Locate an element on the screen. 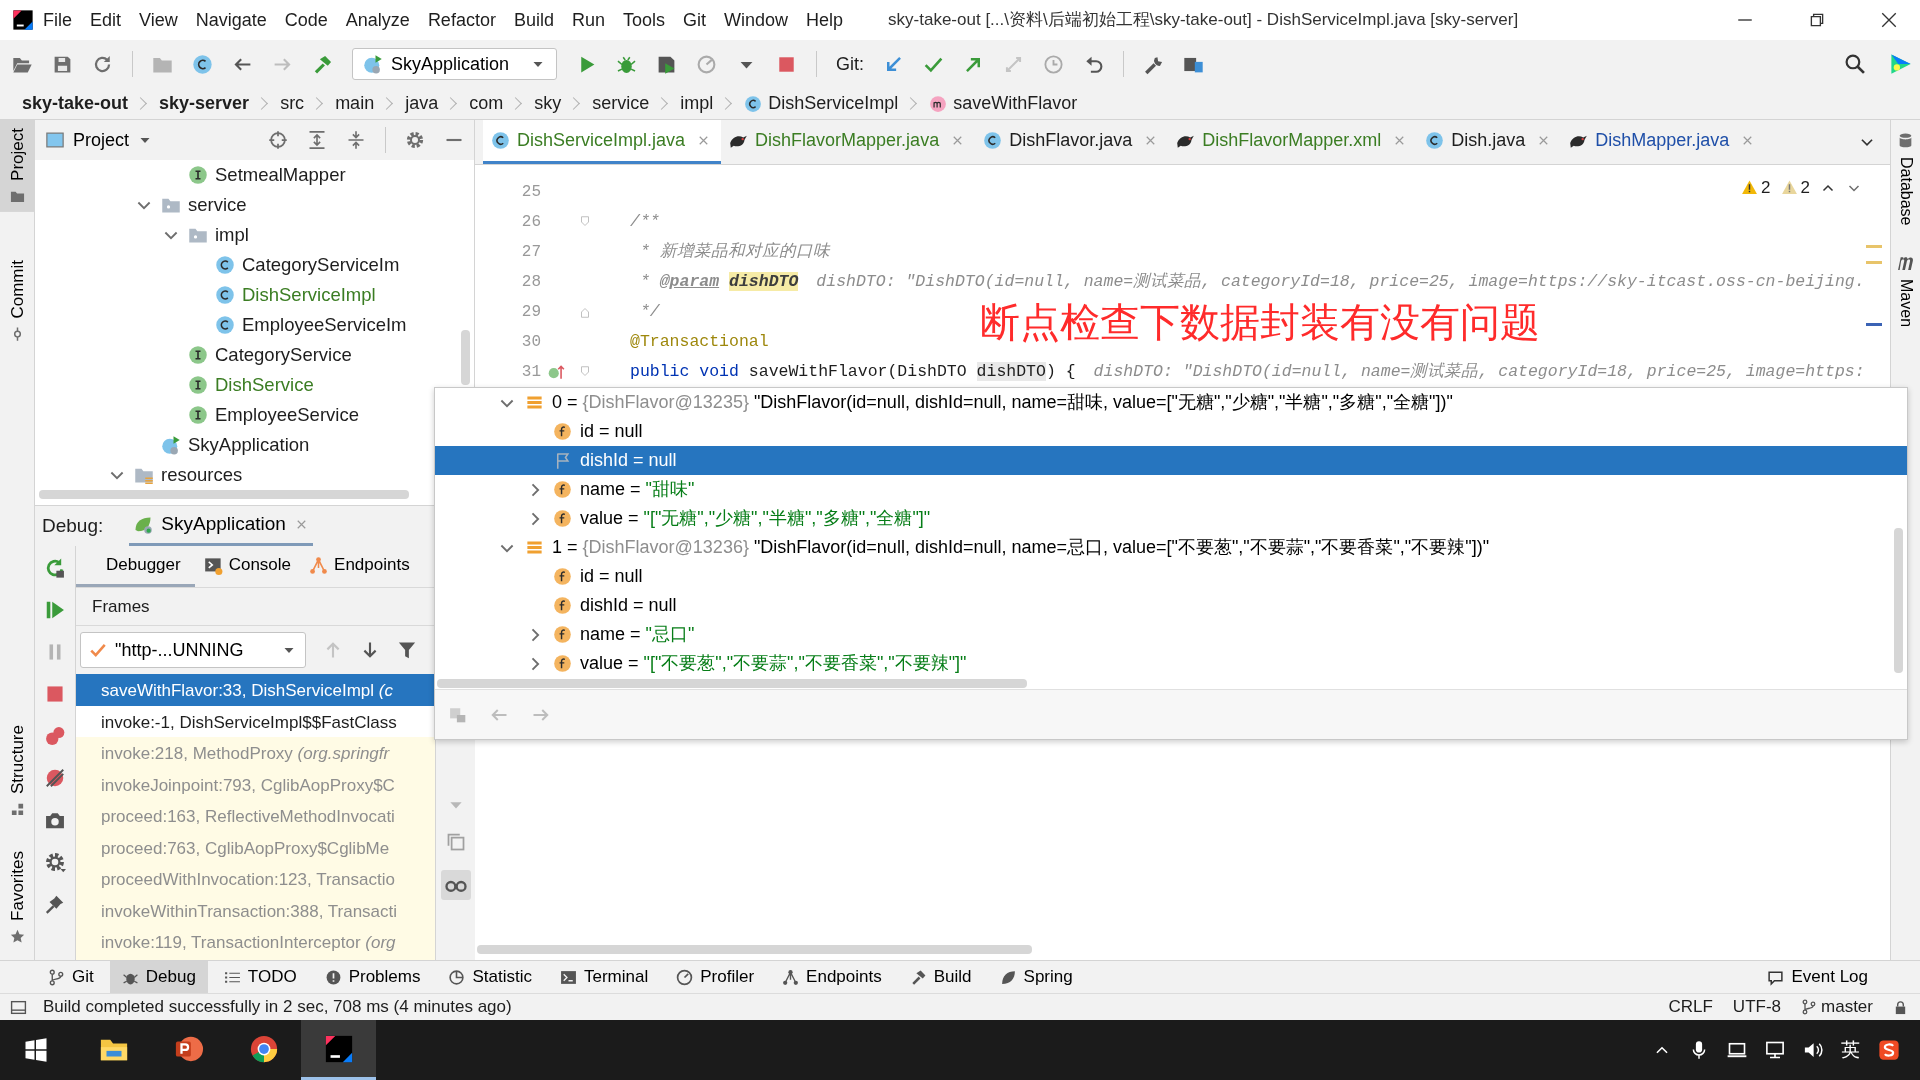 This screenshot has width=1920, height=1080. expand-all-icon is located at coordinates (317, 140).